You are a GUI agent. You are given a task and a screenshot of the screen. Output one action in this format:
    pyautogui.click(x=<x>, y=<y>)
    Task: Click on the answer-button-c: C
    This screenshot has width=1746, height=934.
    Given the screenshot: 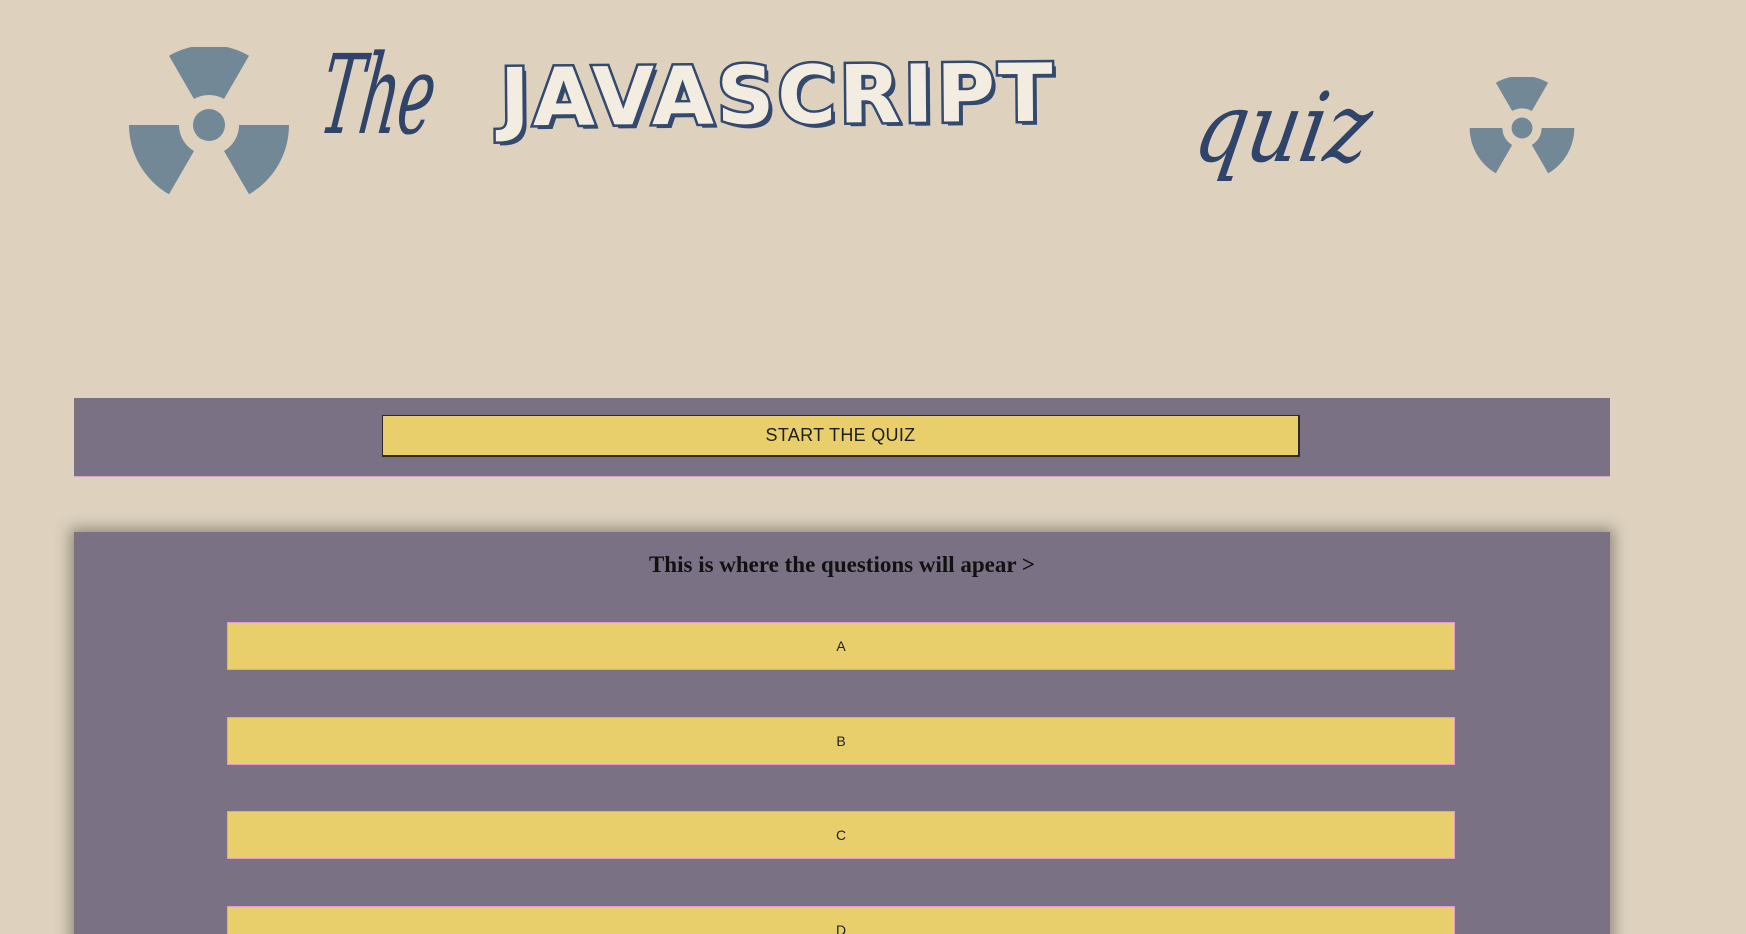 What is the action you would take?
    pyautogui.click(x=841, y=835)
    